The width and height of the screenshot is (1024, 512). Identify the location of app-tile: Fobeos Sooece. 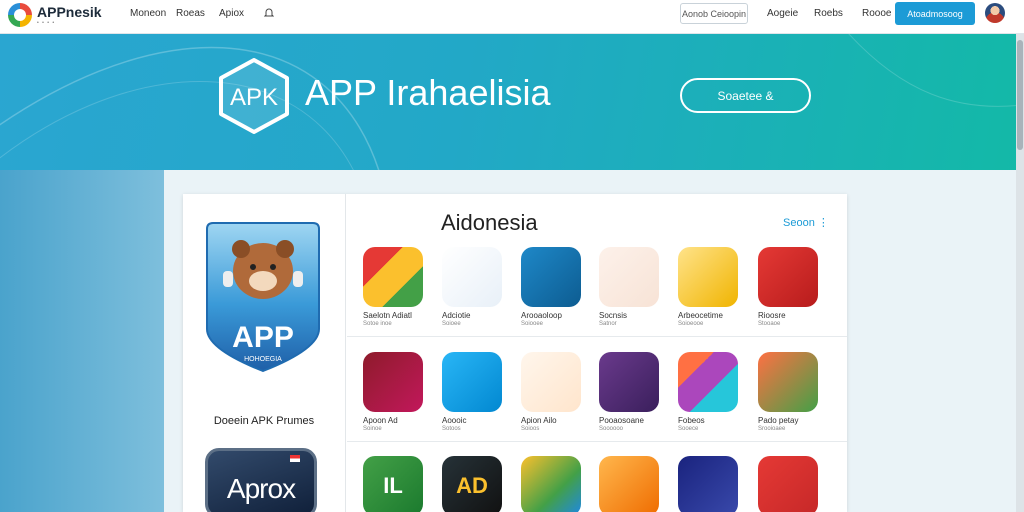
(710, 392).